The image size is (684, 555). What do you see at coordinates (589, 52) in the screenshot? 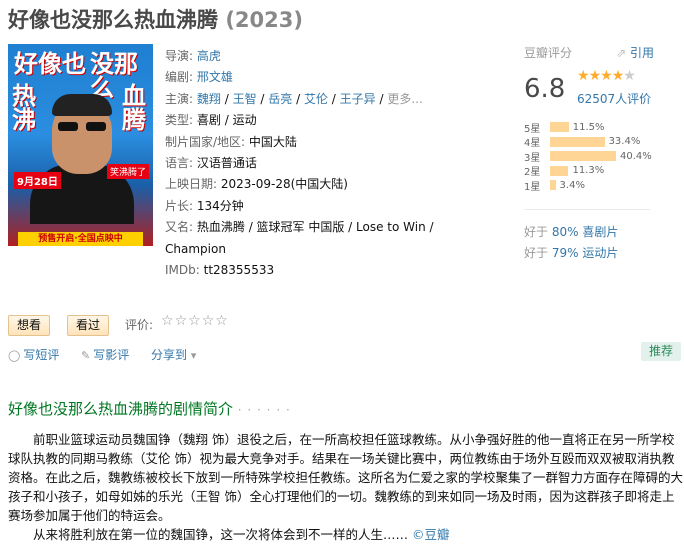
I see `rating-header: 豆瓣评分 ⇗ 引用` at bounding box center [589, 52].